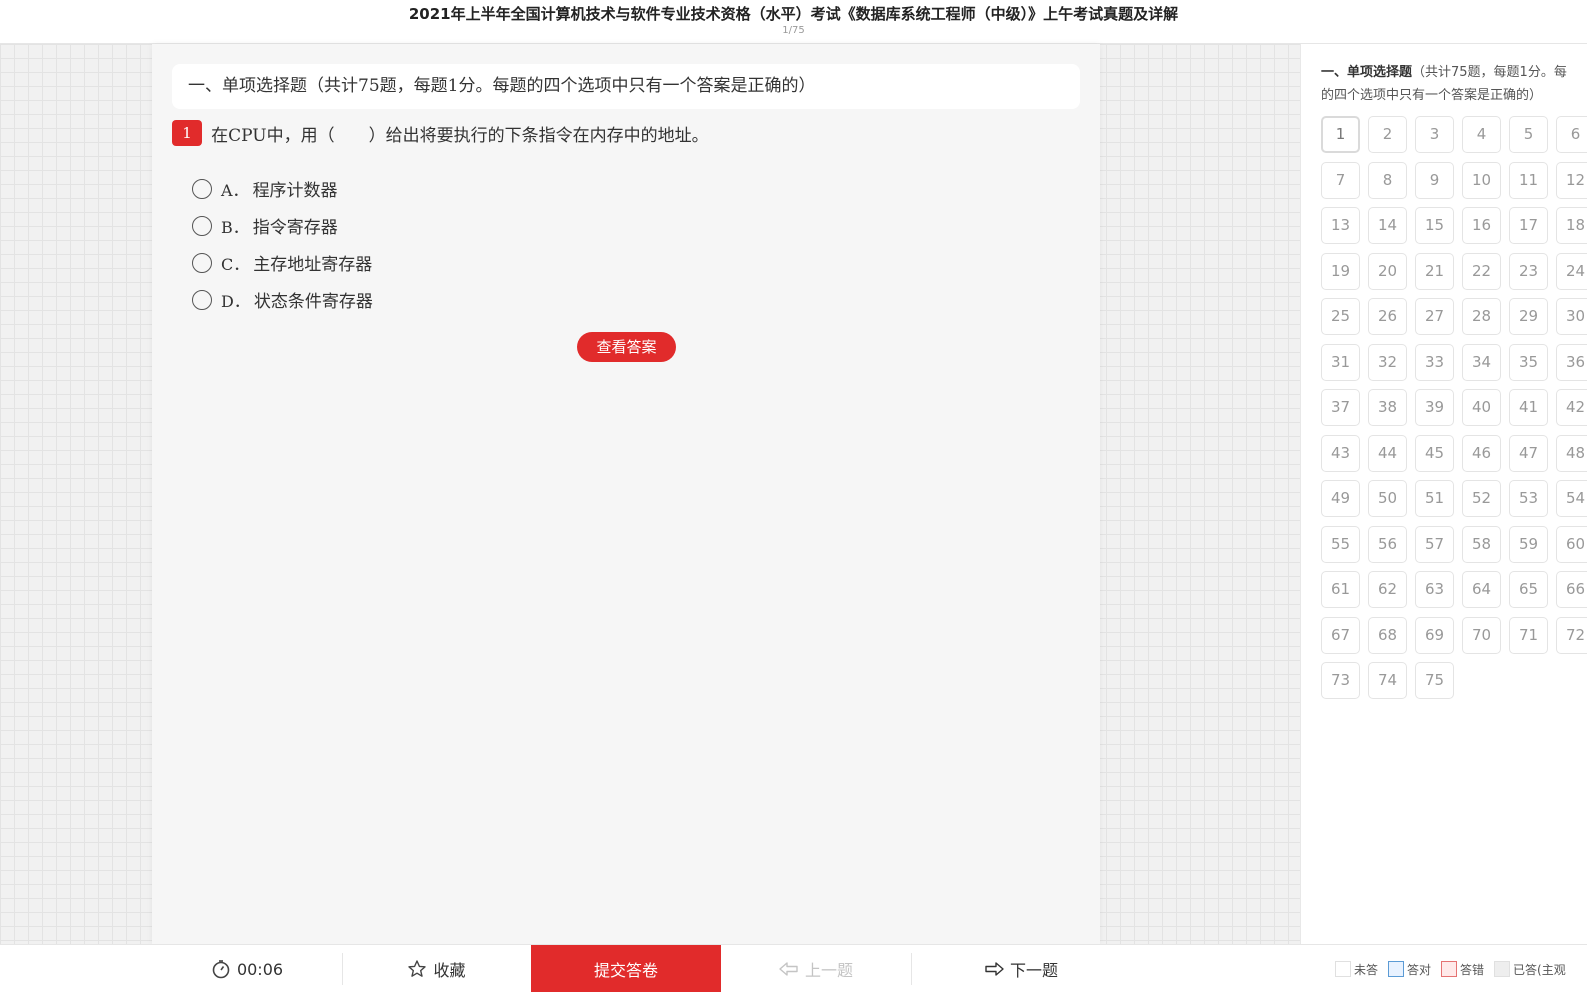  Describe the element at coordinates (1366, 969) in the screenshot. I see `legend-label: 未答` at that location.